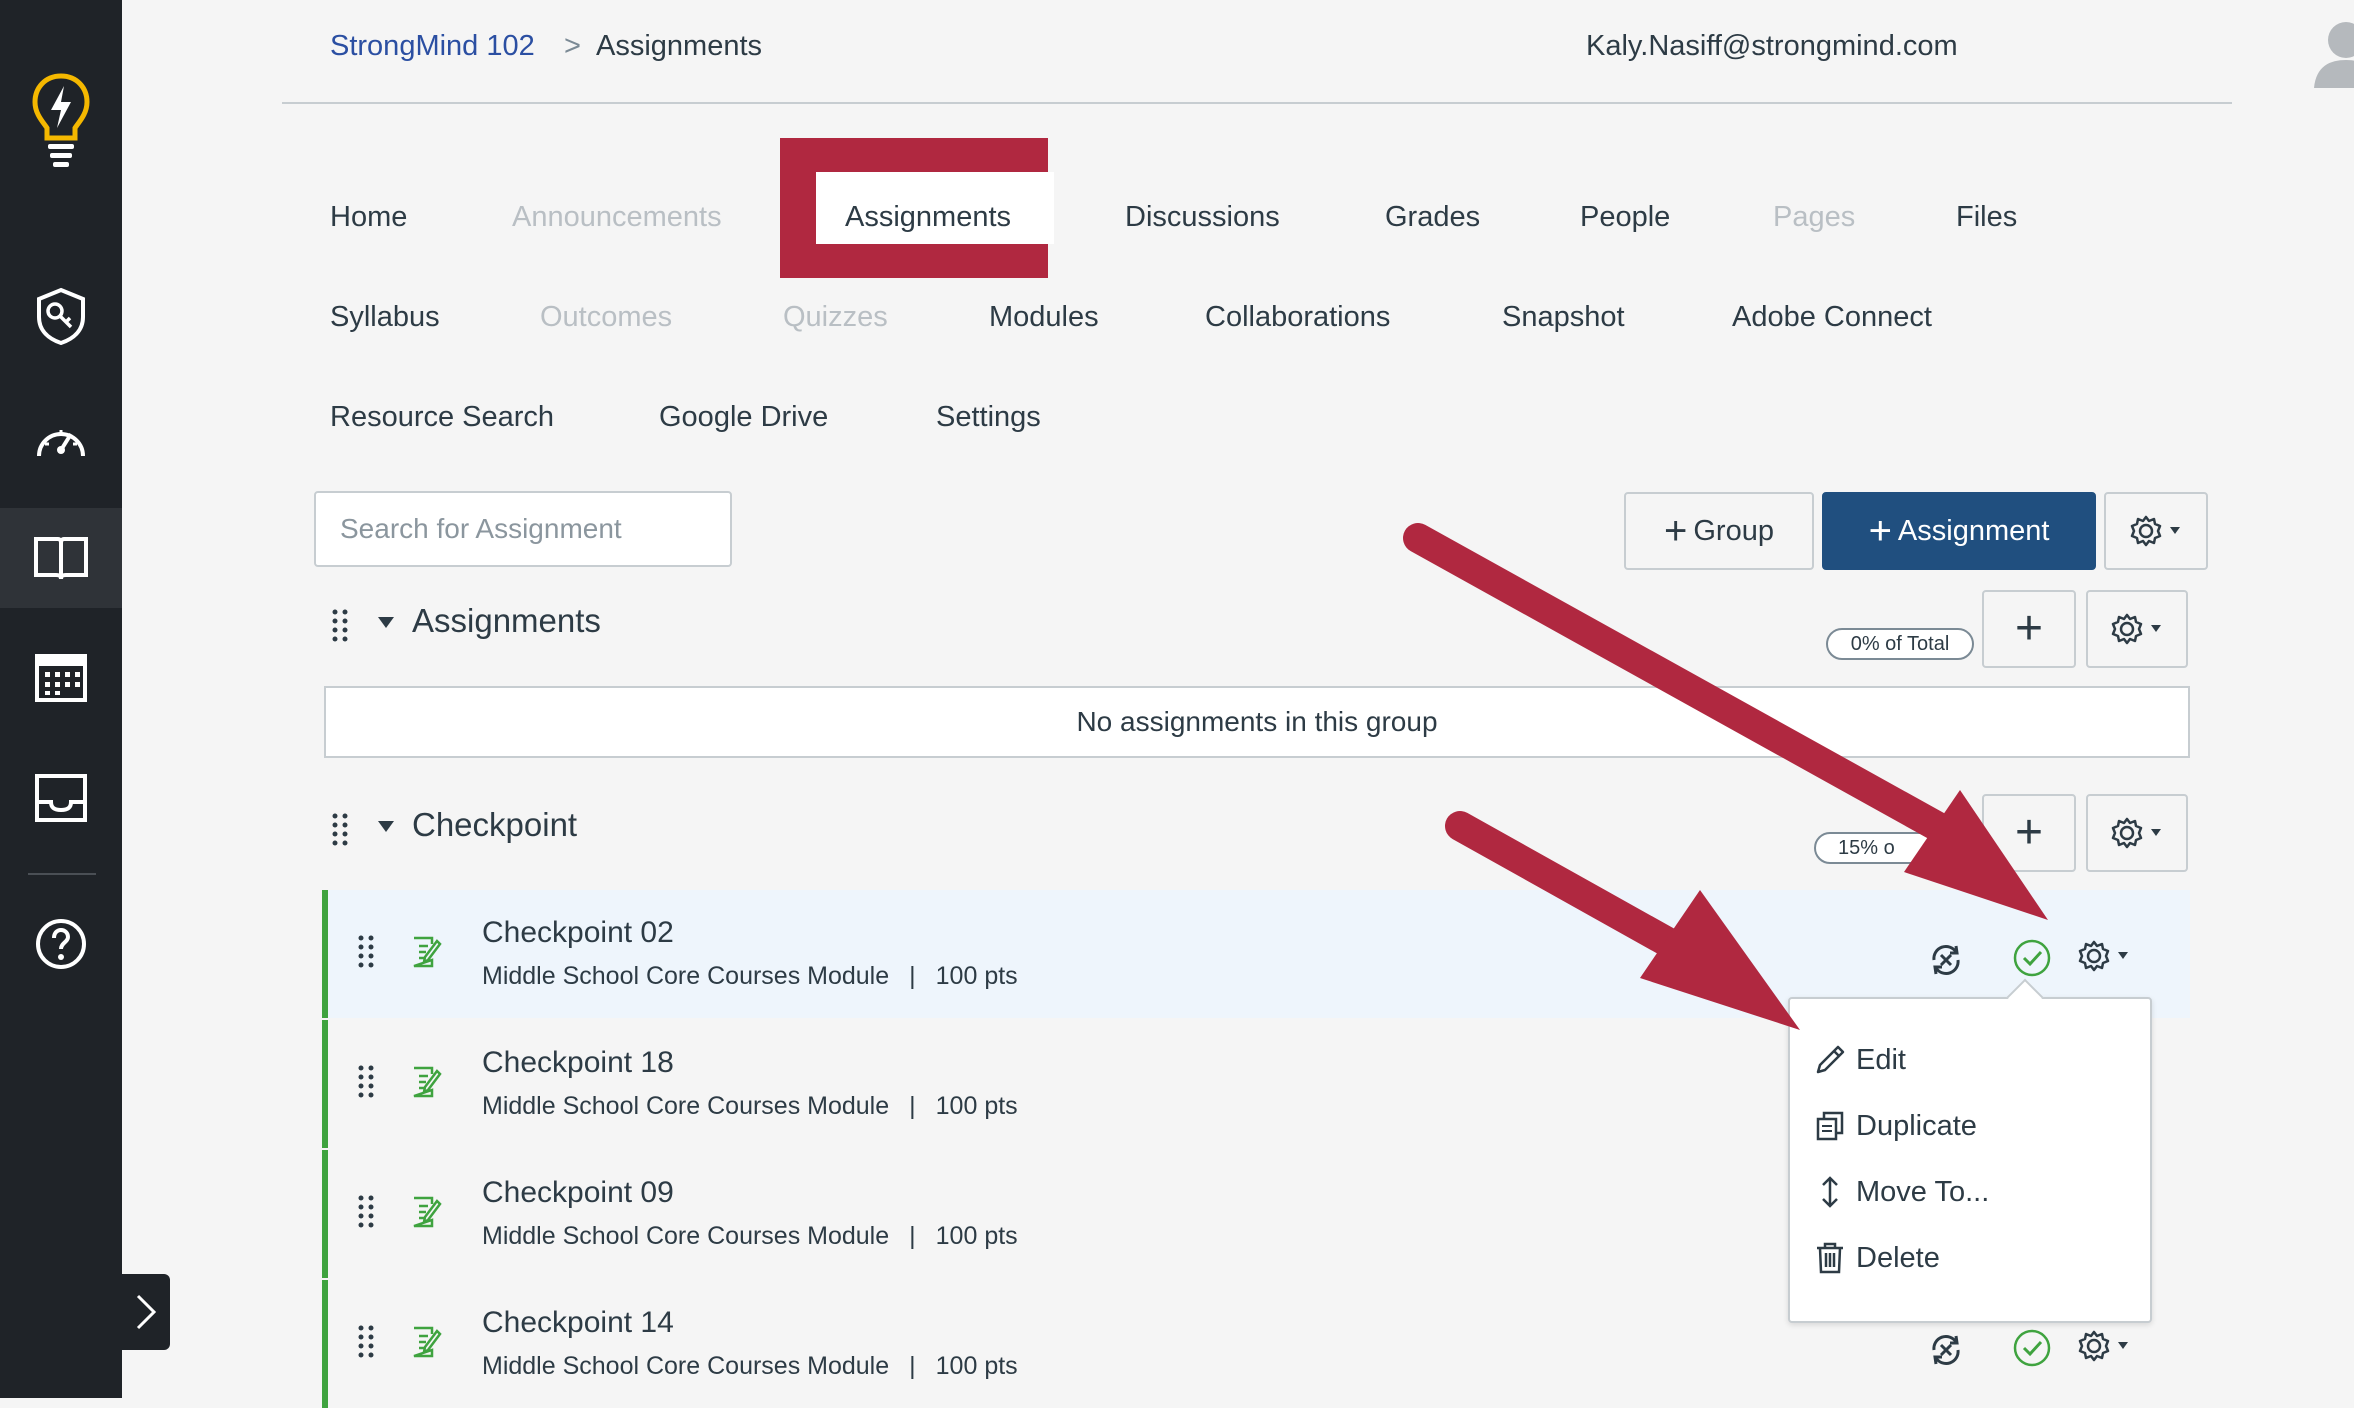  I want to click on menu-edit-label: Edit, so click(1881, 1059).